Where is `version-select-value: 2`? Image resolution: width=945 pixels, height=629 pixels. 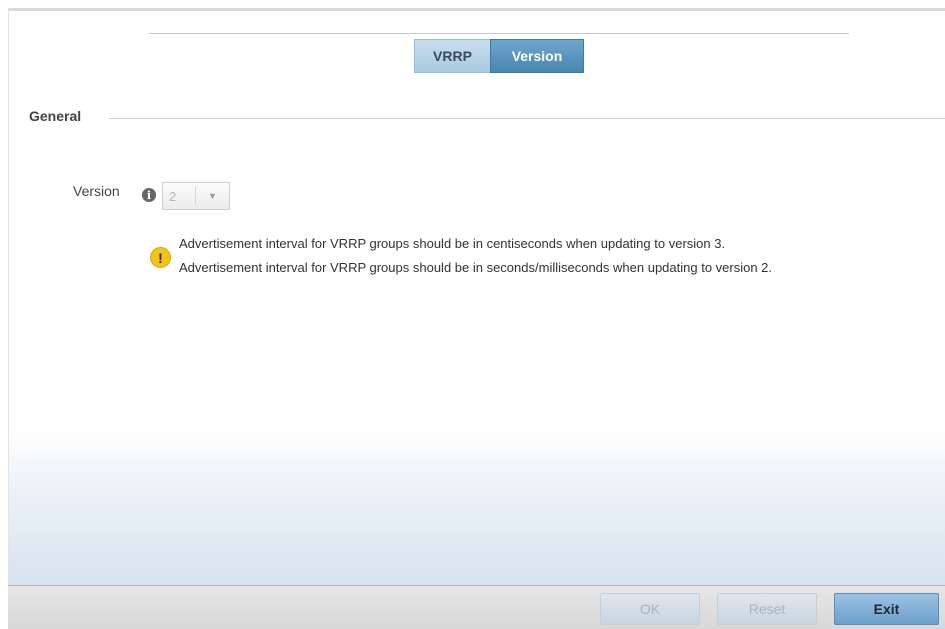 version-select-value: 2 is located at coordinates (173, 196).